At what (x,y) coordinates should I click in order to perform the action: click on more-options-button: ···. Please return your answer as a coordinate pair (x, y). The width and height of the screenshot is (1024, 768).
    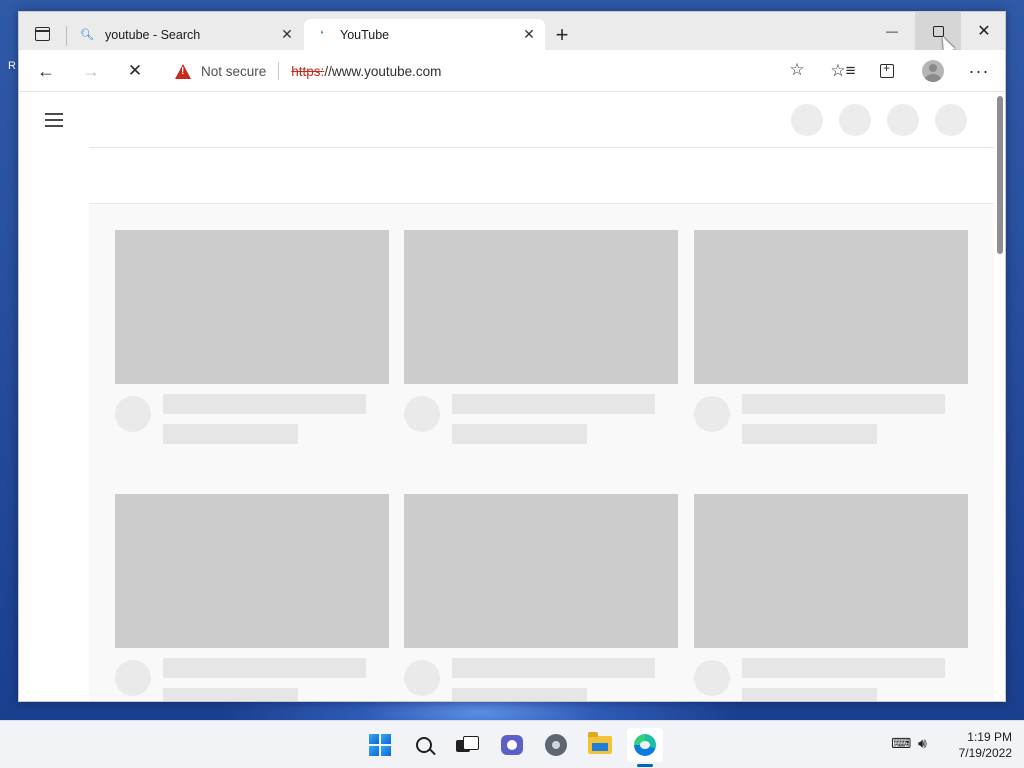
    Looking at the image, I should click on (979, 71).